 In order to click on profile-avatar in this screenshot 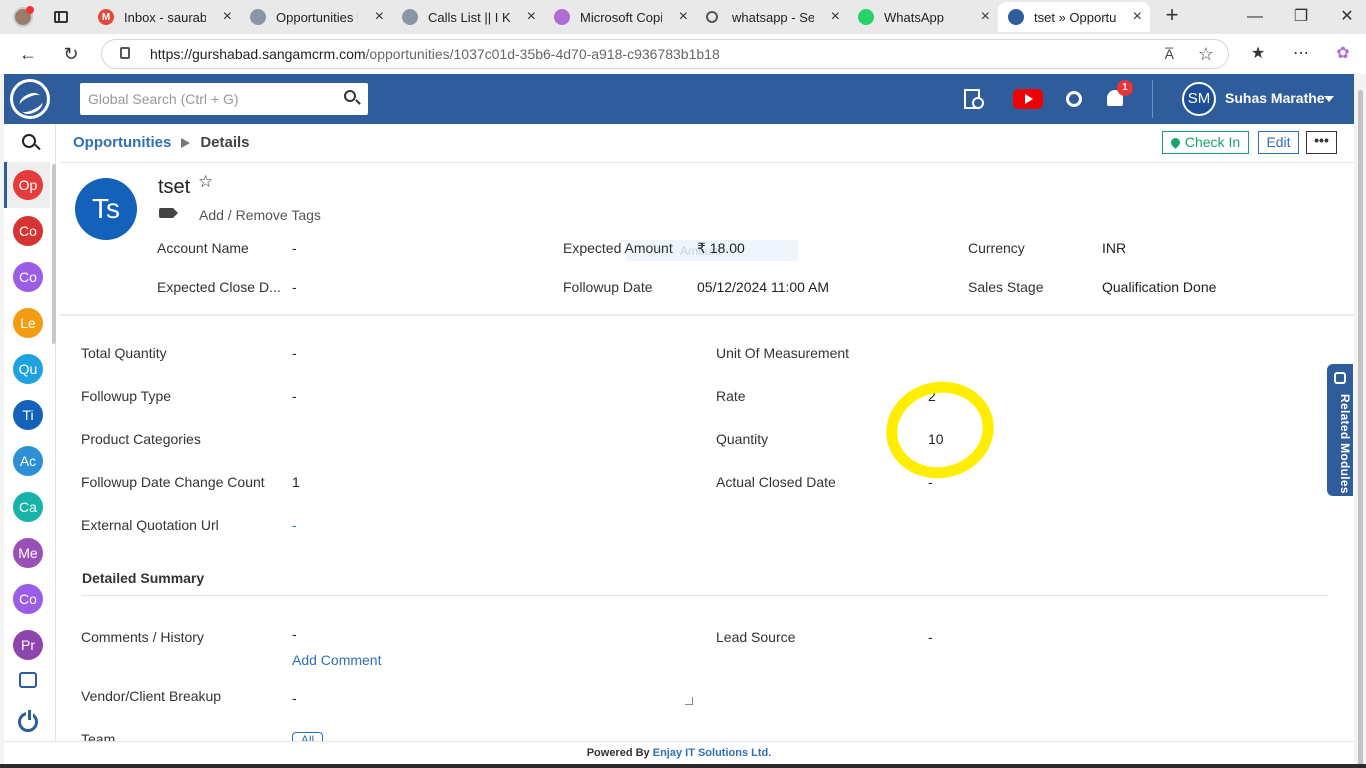, I will do `click(23, 16)`.